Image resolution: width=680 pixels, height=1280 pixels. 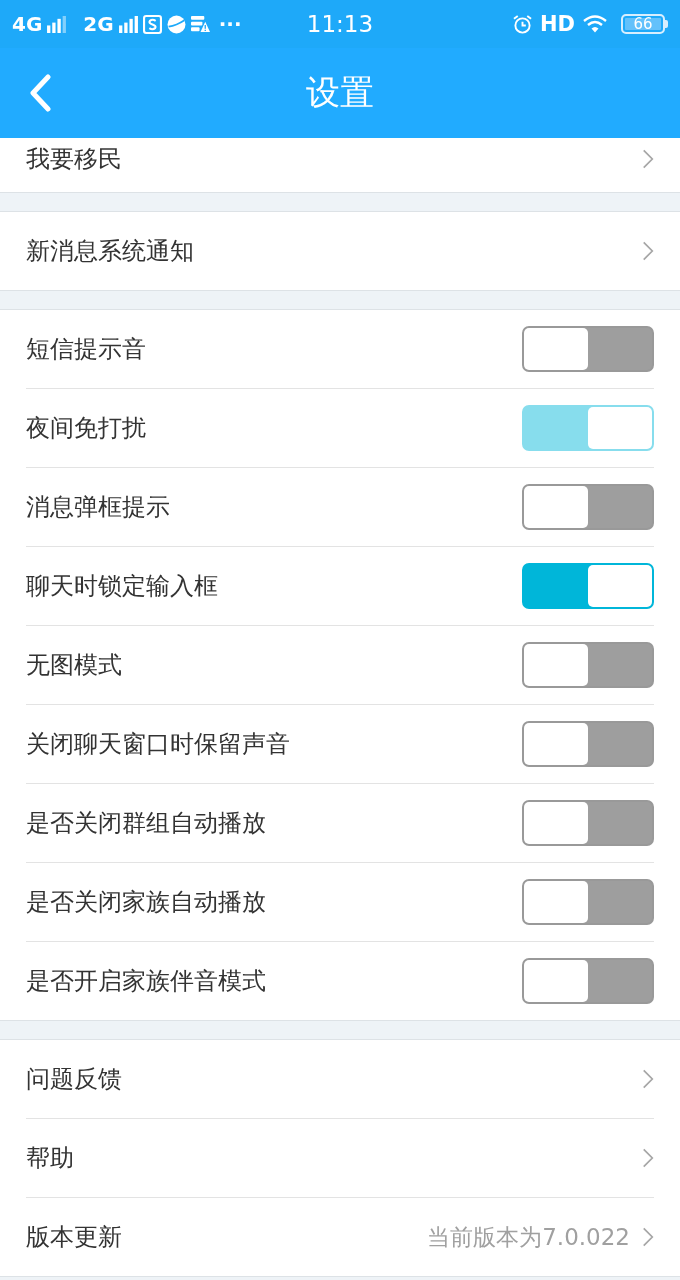 I want to click on database-warning-icon, so click(x=200, y=24).